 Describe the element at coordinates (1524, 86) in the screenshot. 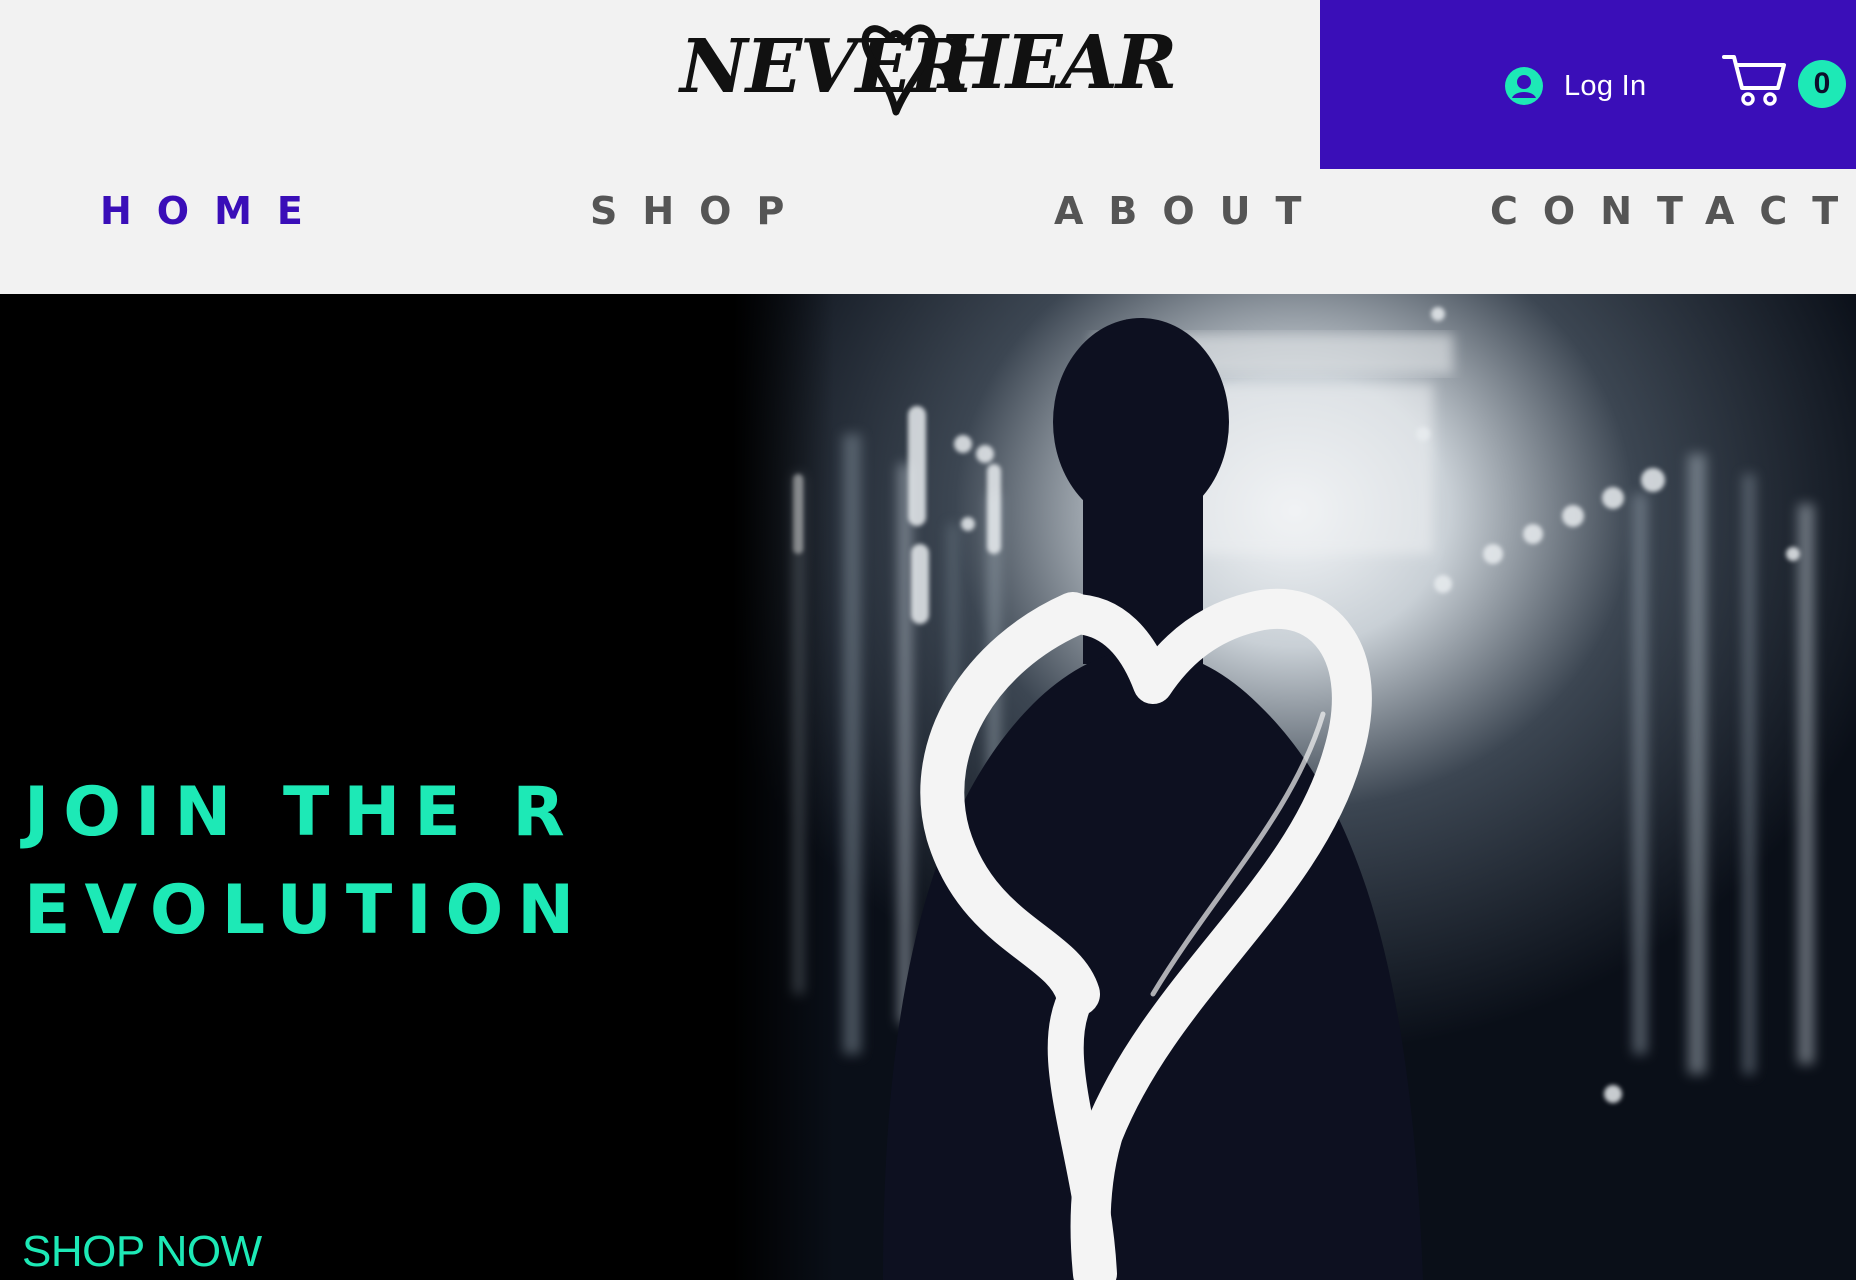

I see `user-icon` at that location.